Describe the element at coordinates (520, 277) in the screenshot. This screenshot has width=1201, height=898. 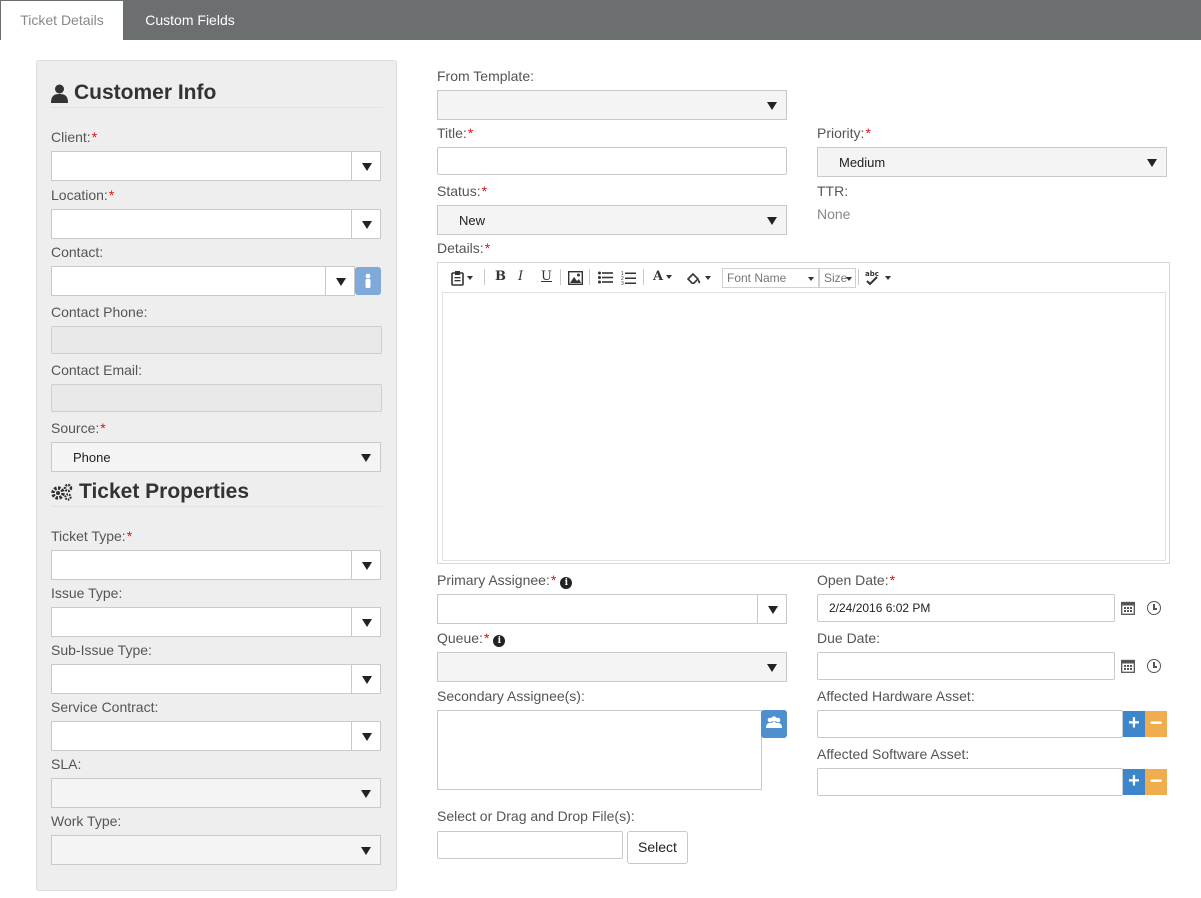
I see `italic-button: I` at that location.